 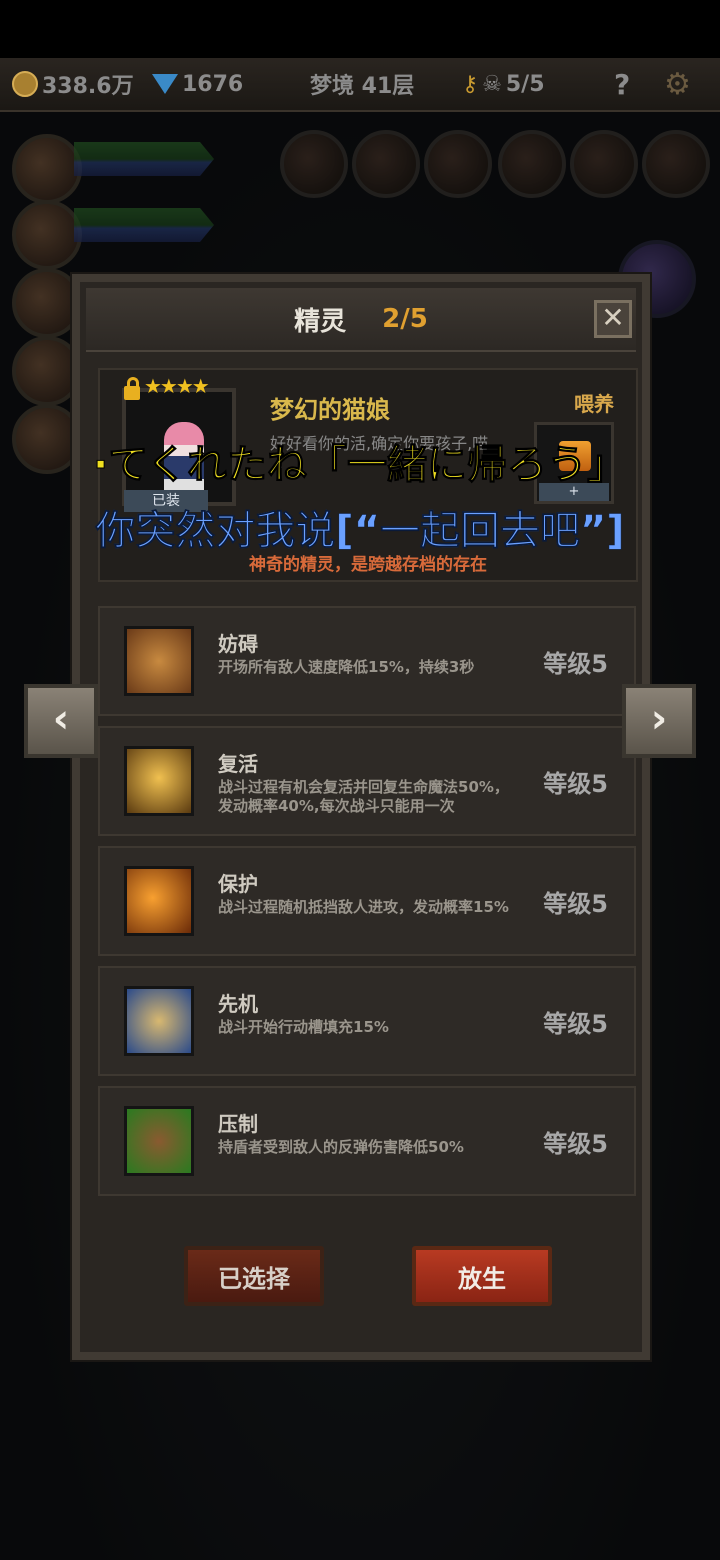 What do you see at coordinates (492, 84) in the screenshot?
I see `skull-icon: ☠` at bounding box center [492, 84].